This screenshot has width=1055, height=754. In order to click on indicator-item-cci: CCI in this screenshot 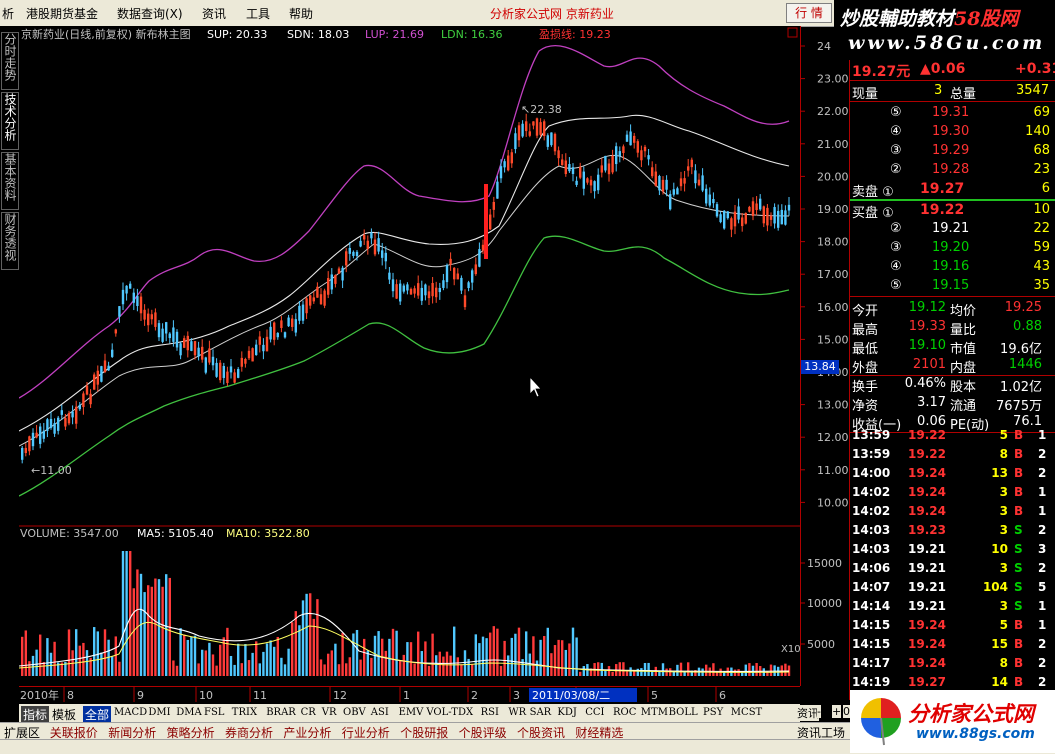, I will do `click(594, 712)`.